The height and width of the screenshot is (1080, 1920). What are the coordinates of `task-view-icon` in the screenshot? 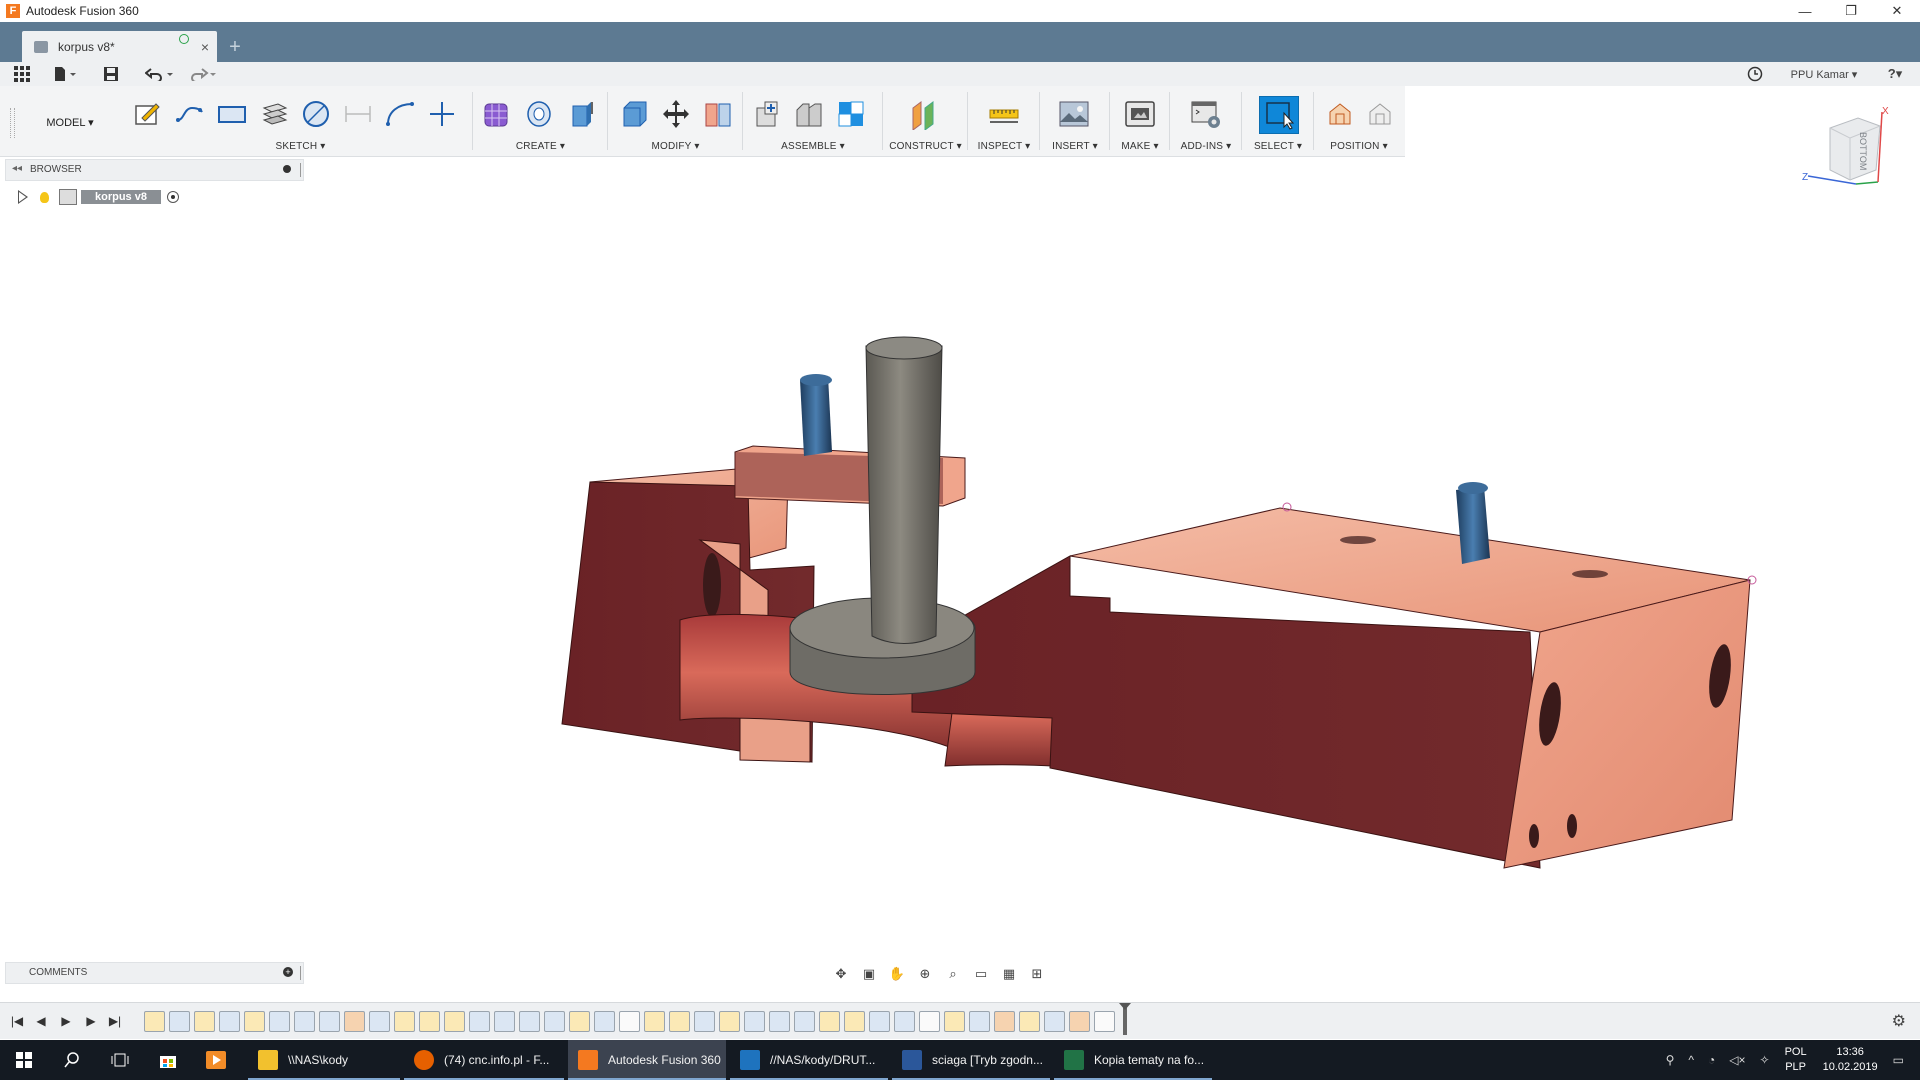 It's located at (120, 1060).